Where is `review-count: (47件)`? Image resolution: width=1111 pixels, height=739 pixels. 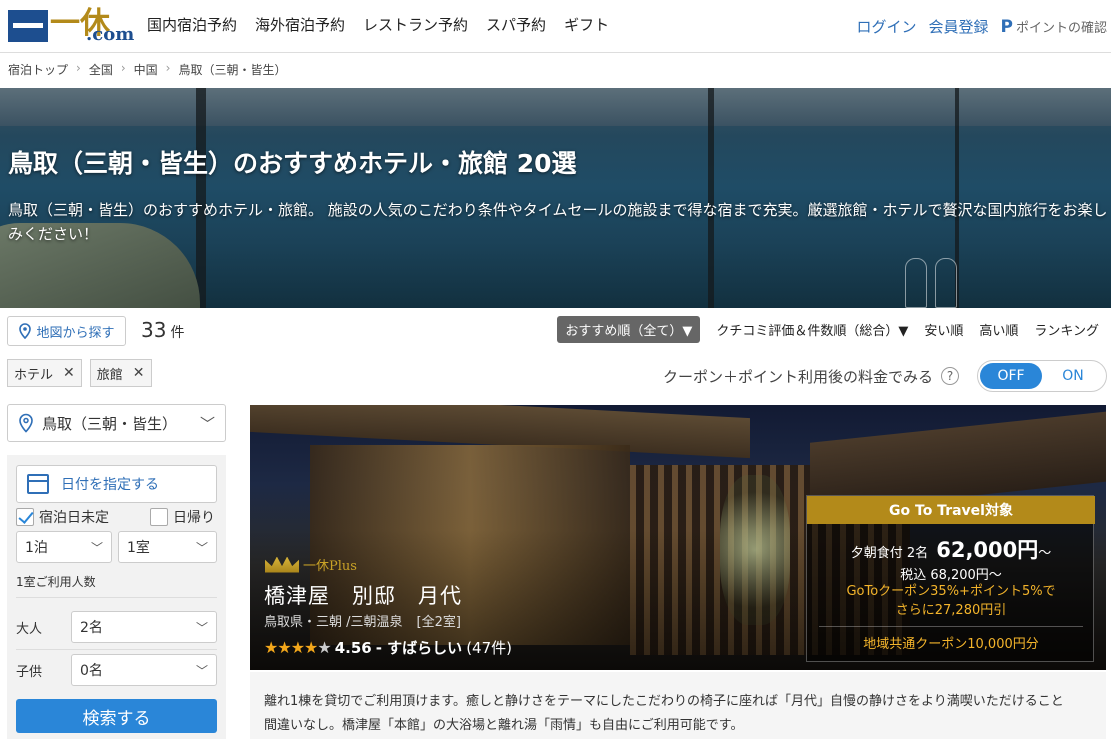
review-count: (47件) is located at coordinates (489, 648).